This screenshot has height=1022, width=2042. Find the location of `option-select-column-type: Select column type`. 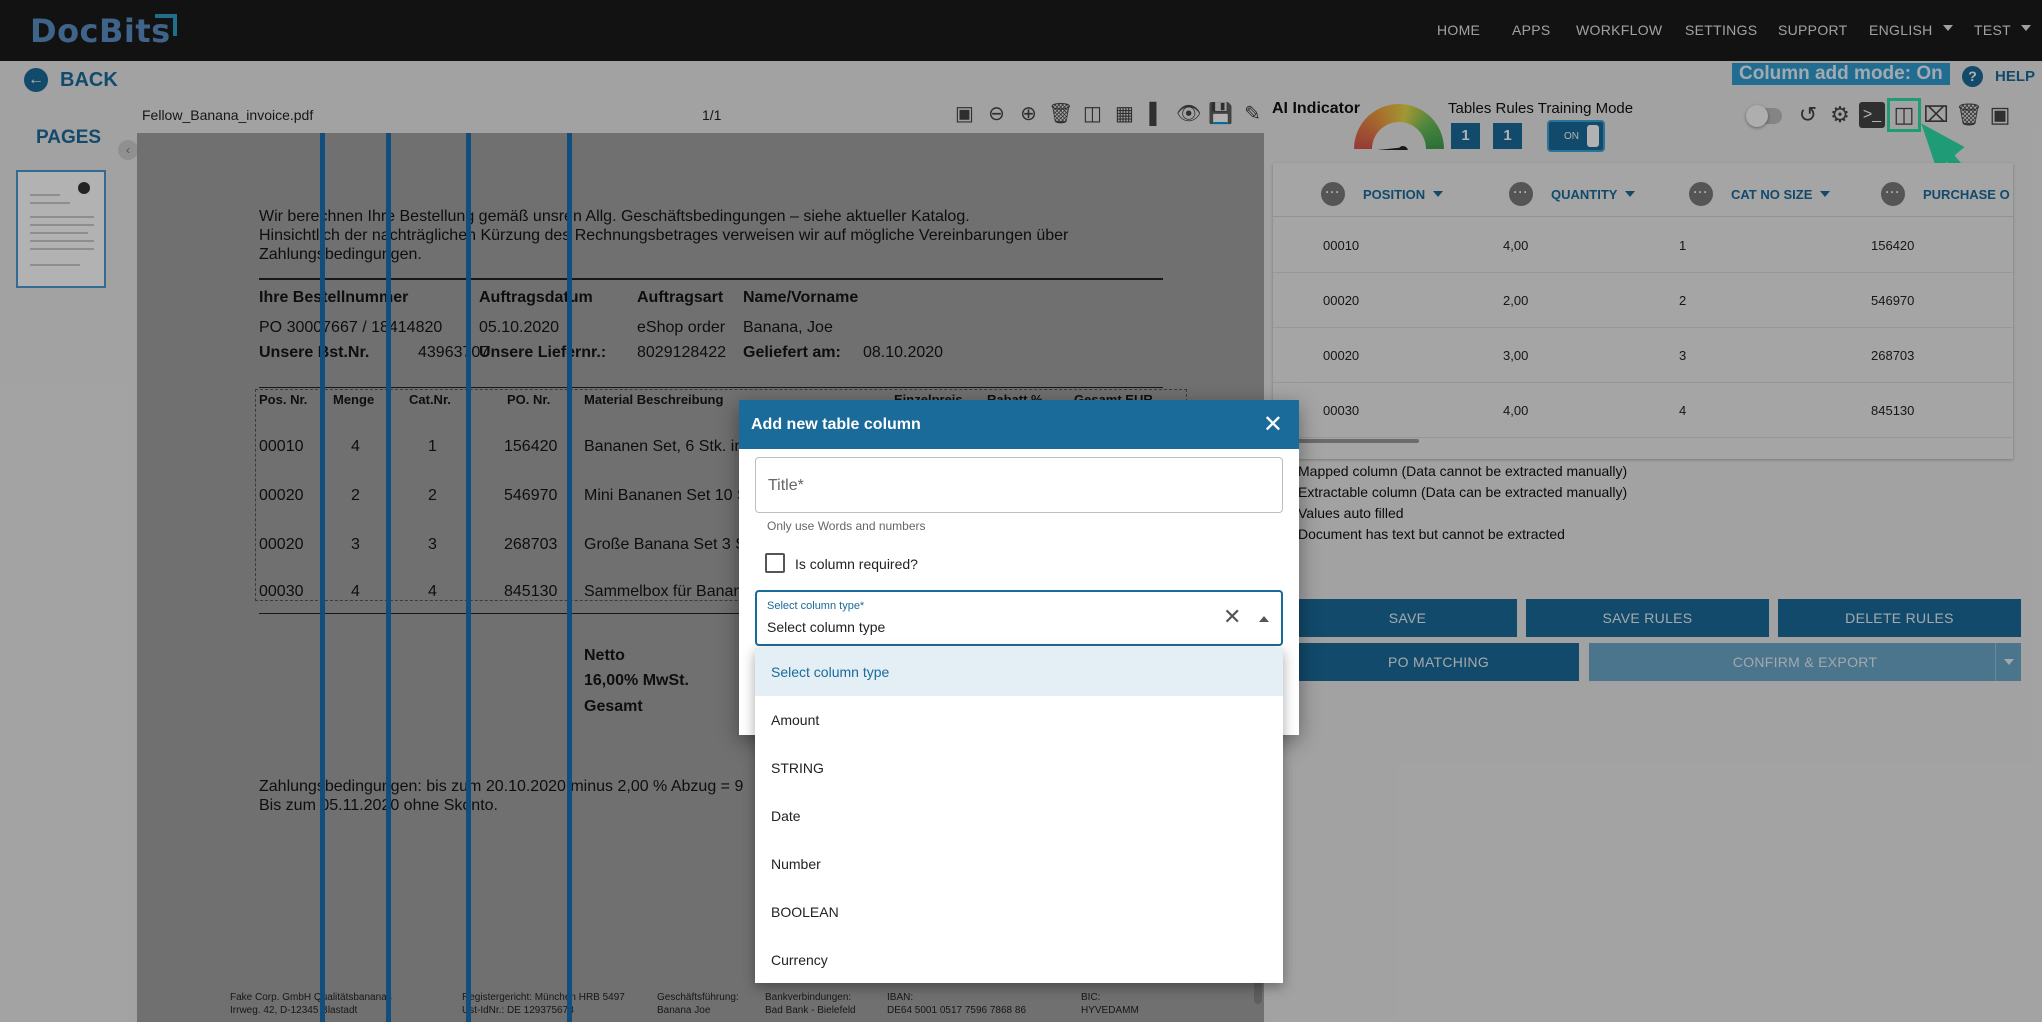

option-select-column-type: Select column type is located at coordinates (1019, 672).